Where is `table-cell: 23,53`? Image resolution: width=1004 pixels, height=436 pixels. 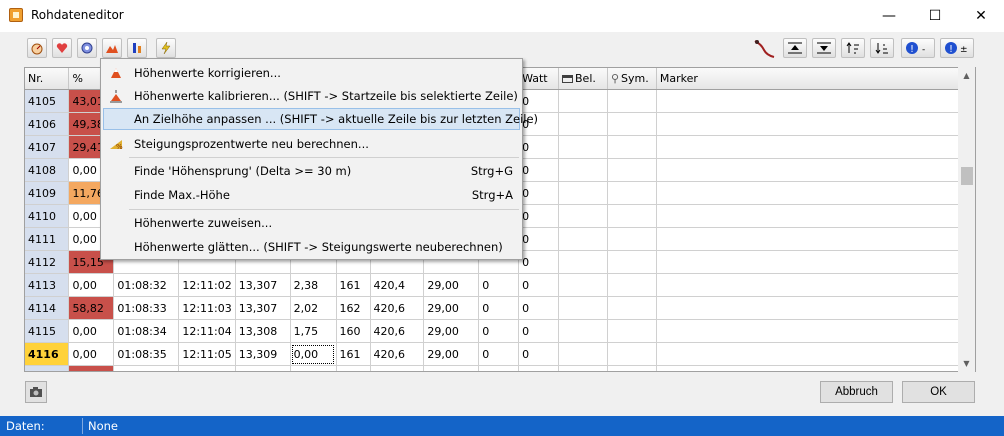
table-cell: 23,53 is located at coordinates (91, 368).